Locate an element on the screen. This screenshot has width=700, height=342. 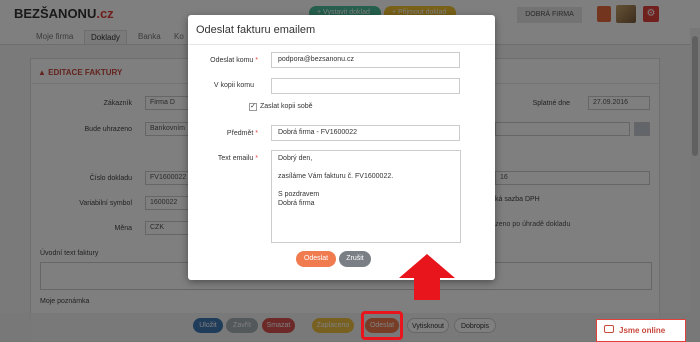
to-label: Odeslat komu * is located at coordinates (234, 60).